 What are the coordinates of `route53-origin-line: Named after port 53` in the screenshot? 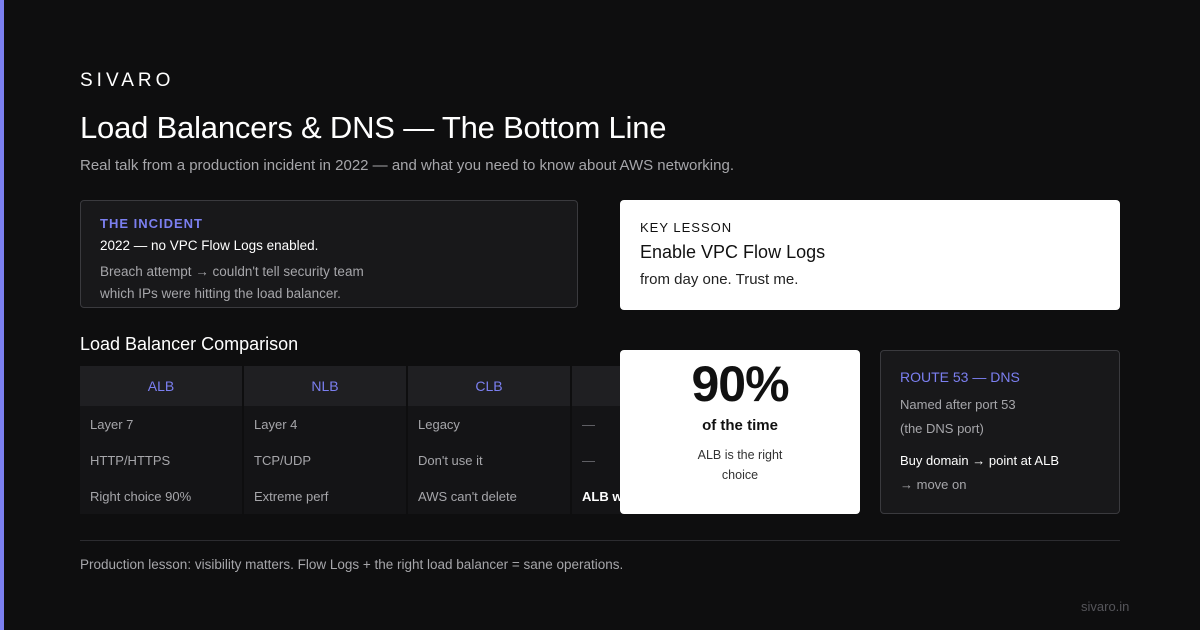 It's located at (958, 404).